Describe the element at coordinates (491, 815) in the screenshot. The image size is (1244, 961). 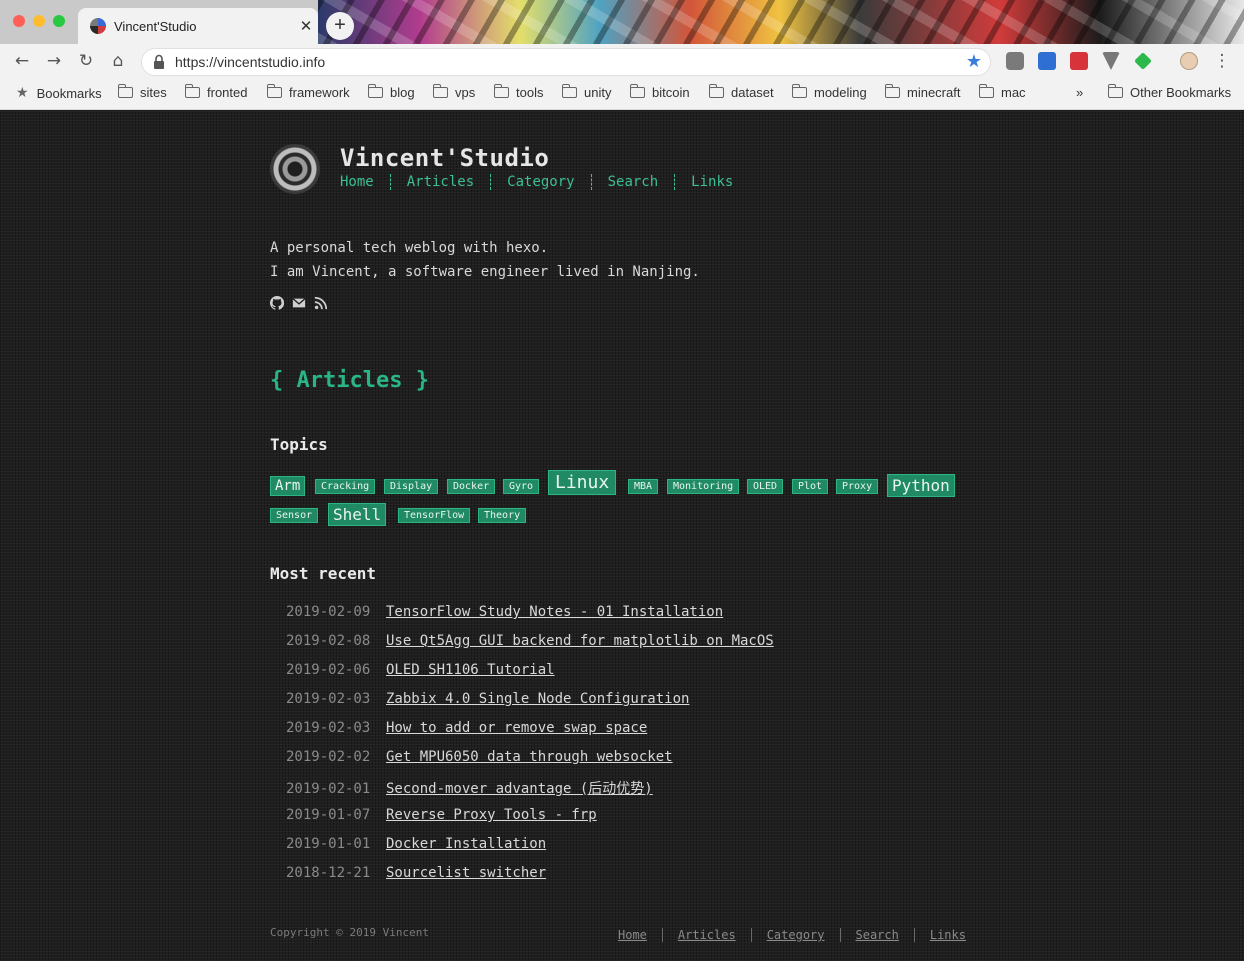
I see `post-link: Reverse Proxy Tools - frp` at that location.